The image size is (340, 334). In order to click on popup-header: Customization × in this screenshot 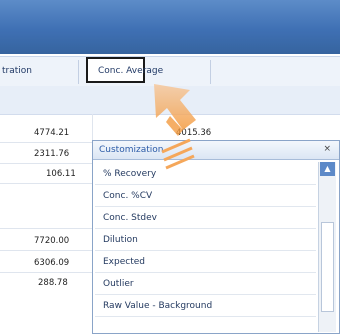, I will do `click(216, 150)`.